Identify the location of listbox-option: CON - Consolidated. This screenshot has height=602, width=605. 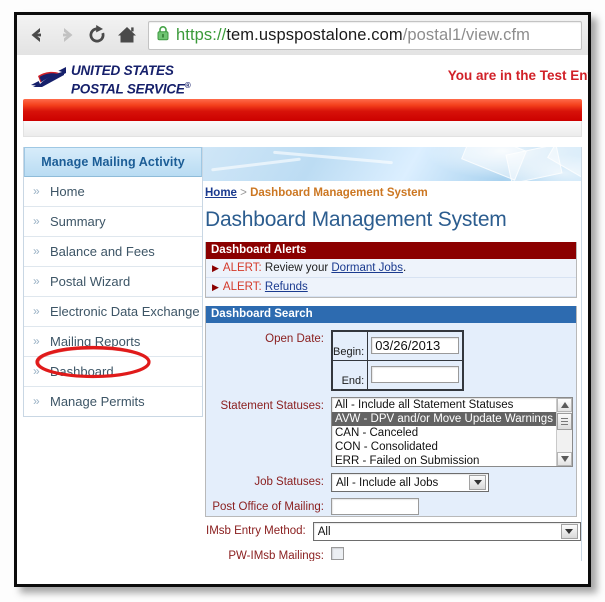
(452, 447).